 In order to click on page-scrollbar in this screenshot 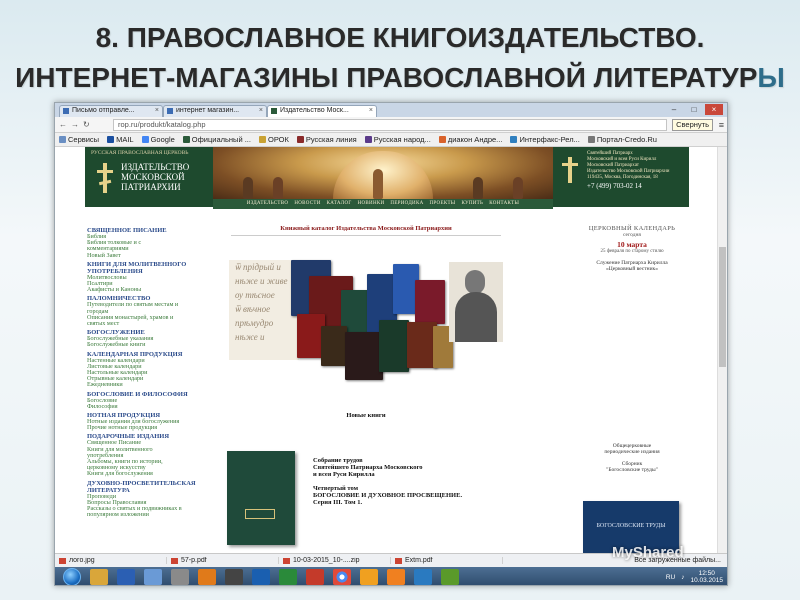, I will do `click(722, 366)`.